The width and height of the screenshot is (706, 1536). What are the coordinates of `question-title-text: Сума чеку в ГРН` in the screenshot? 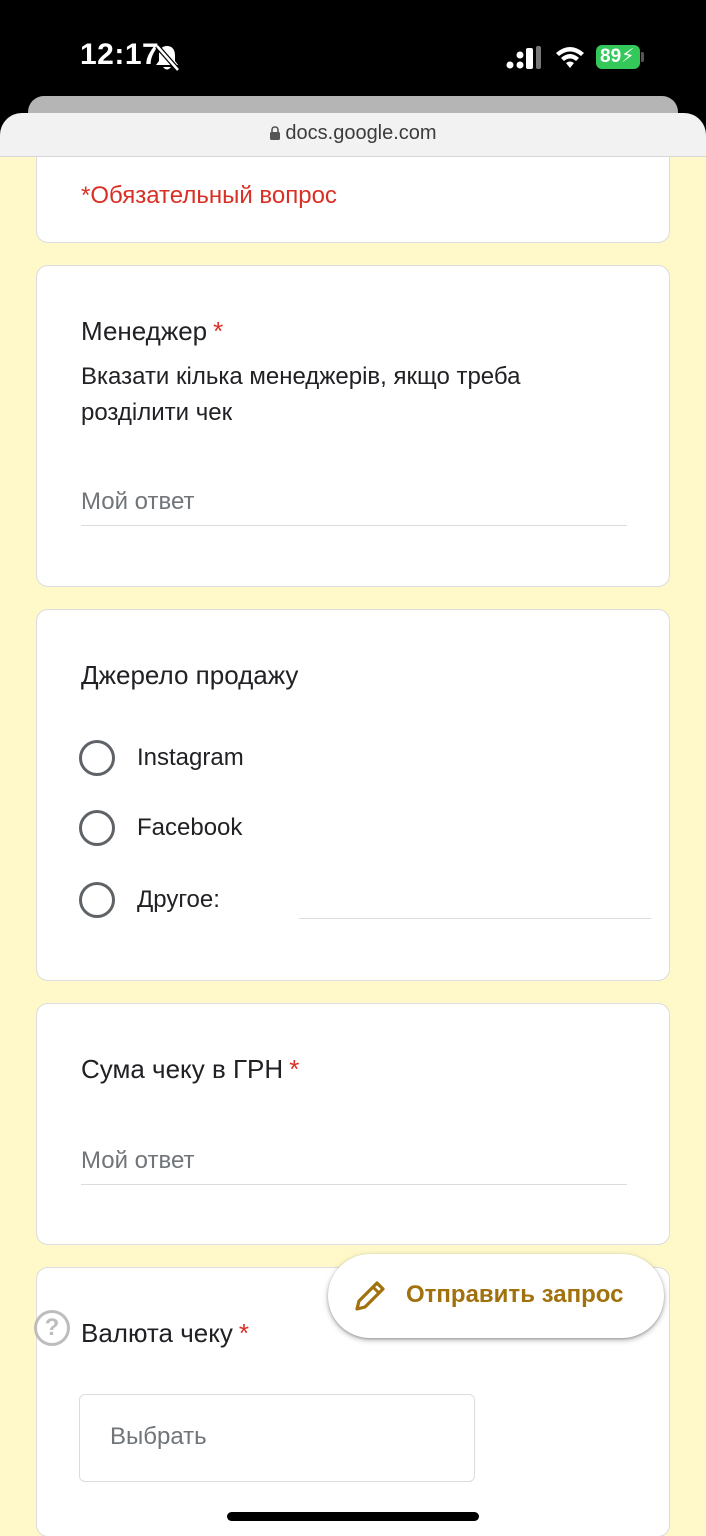 It's located at (182, 1069).